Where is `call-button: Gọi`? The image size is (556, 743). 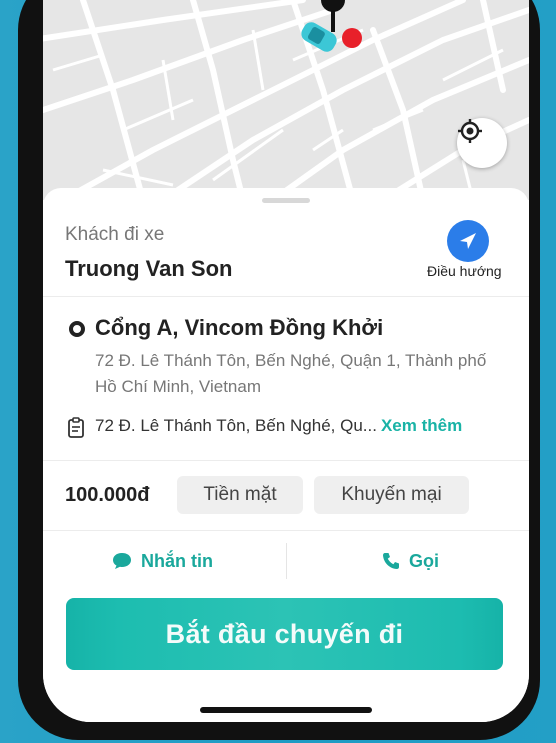 call-button: Gọi is located at coordinates (410, 561).